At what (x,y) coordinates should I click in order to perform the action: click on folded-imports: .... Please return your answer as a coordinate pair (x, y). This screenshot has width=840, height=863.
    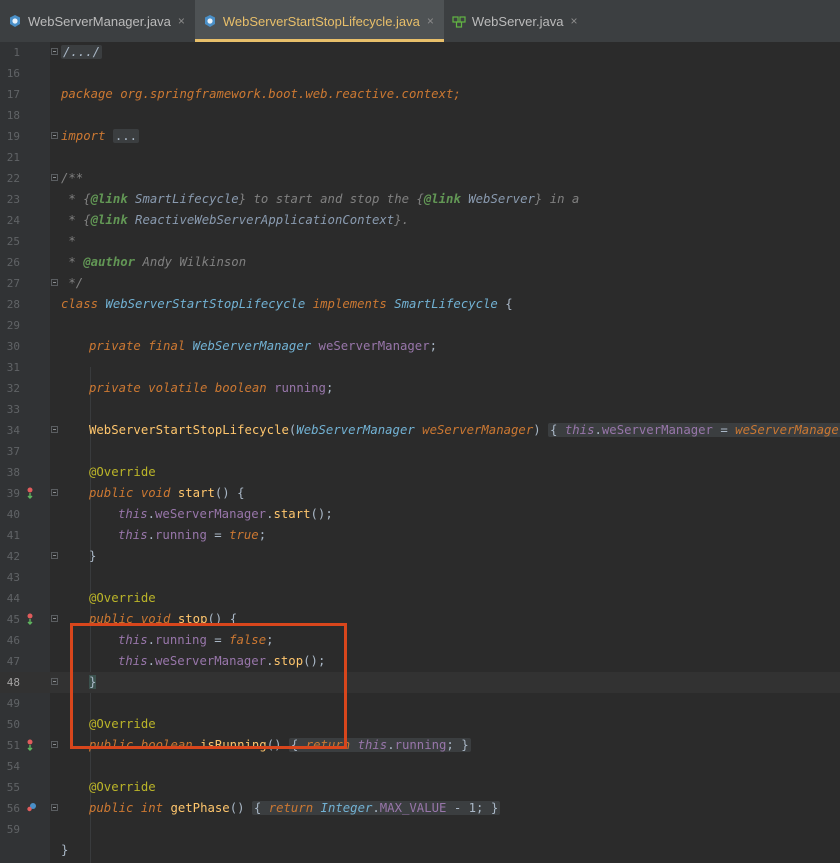
    Looking at the image, I should click on (126, 136).